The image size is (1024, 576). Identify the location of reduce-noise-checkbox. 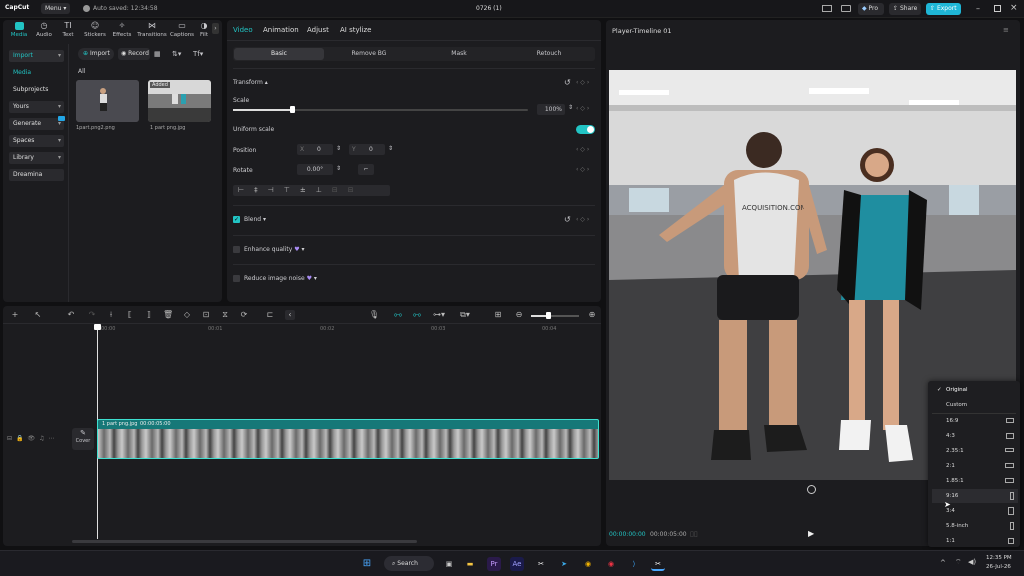
(236, 278).